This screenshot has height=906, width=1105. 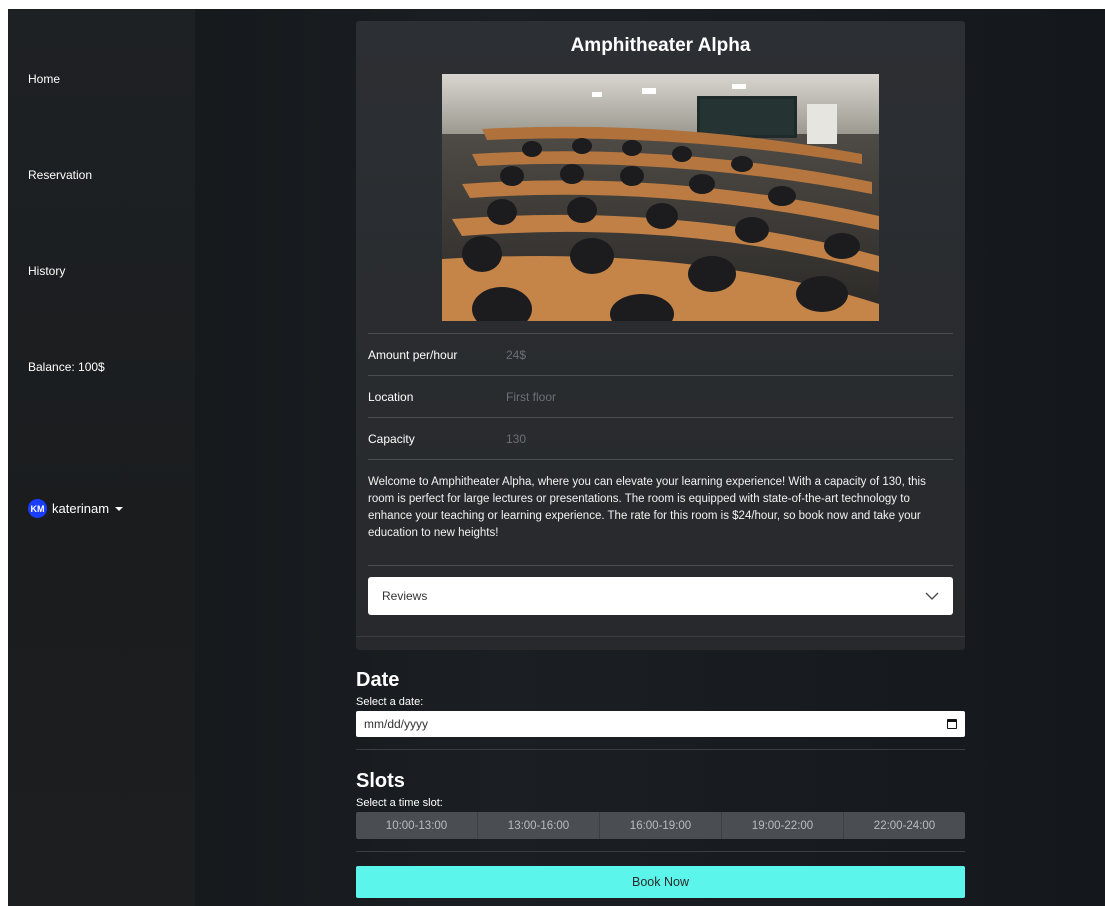 I want to click on date-title: Date, so click(x=378, y=680).